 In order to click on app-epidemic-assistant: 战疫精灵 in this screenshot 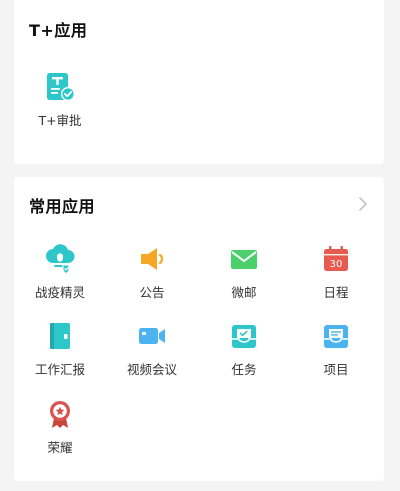, I will do `click(60, 272)`.